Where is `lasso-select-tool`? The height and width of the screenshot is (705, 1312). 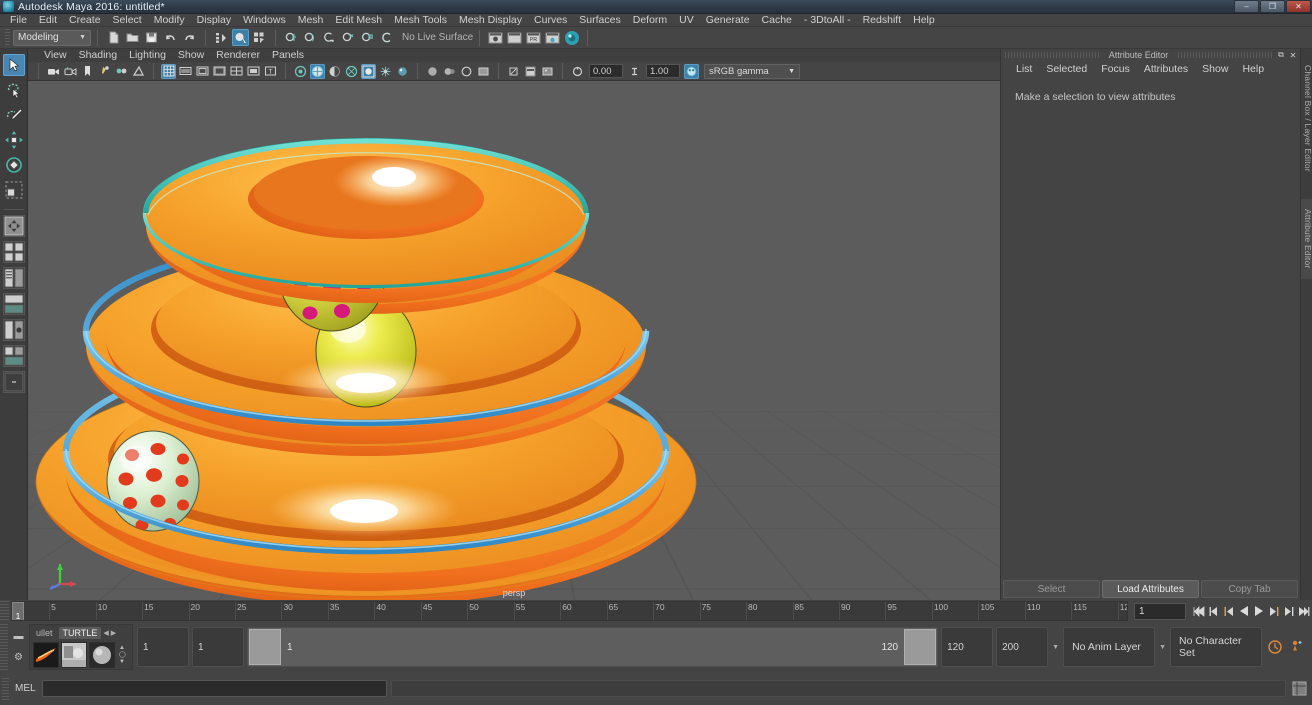
lasso-select-tool is located at coordinates (14, 90).